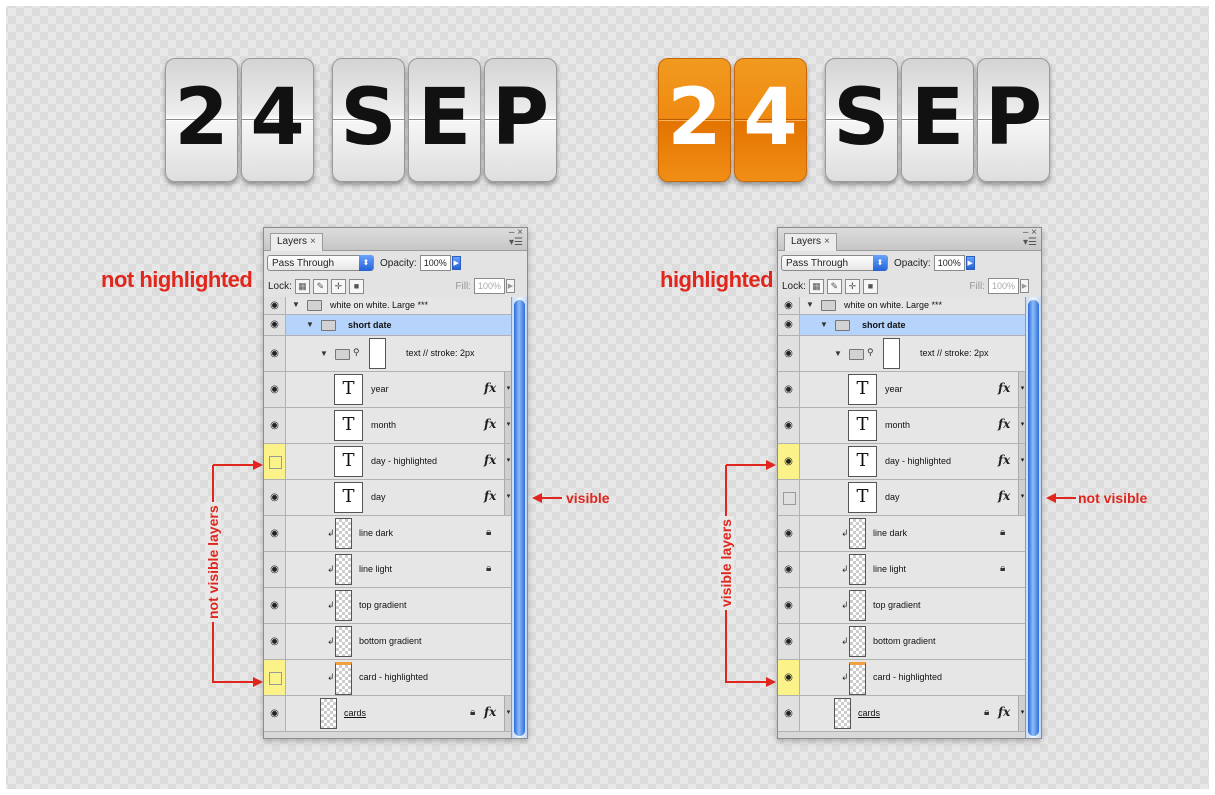 The image size is (1215, 795). Describe the element at coordinates (717, 279) in the screenshot. I see `highlighted-label: highlighted` at that location.